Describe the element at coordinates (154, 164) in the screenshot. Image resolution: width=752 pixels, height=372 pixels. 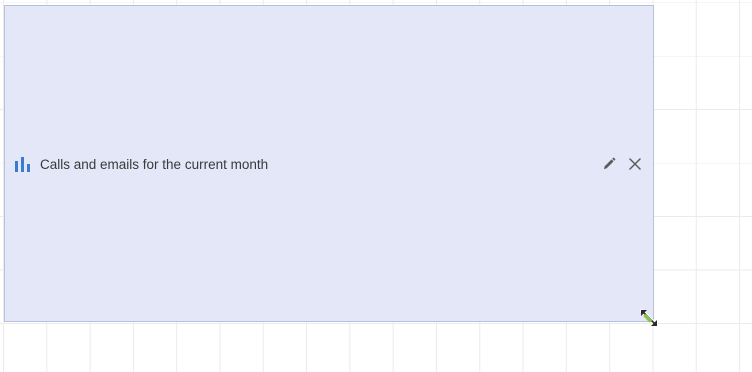
I see `widget-title: Calls and emails for the current month` at that location.